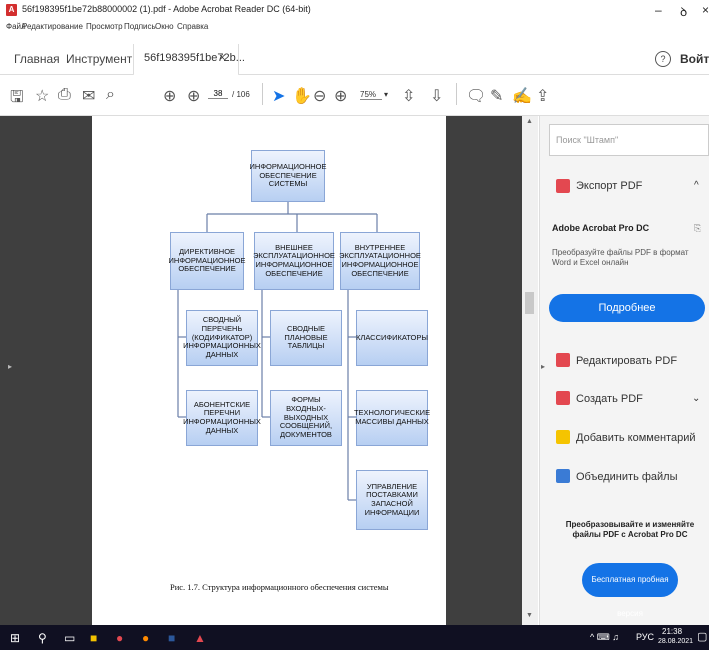 This screenshot has height=650, width=709. Describe the element at coordinates (171, 638) in the screenshot. I see `word-icon: ■` at that location.